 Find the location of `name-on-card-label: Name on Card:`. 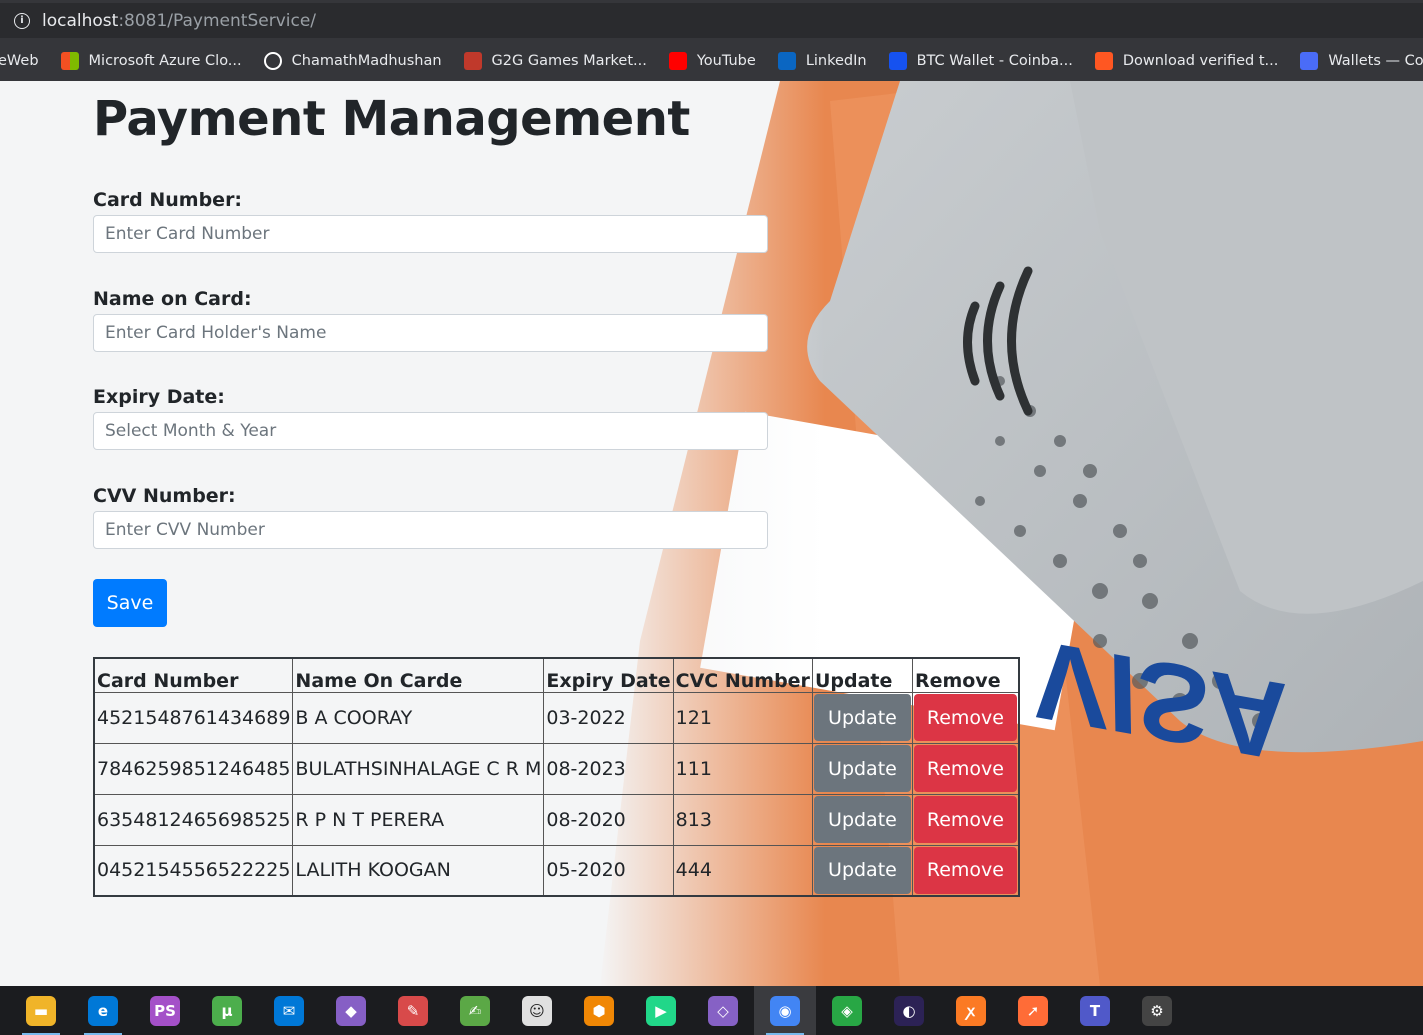

name-on-card-label: Name on Card: is located at coordinates (172, 299).